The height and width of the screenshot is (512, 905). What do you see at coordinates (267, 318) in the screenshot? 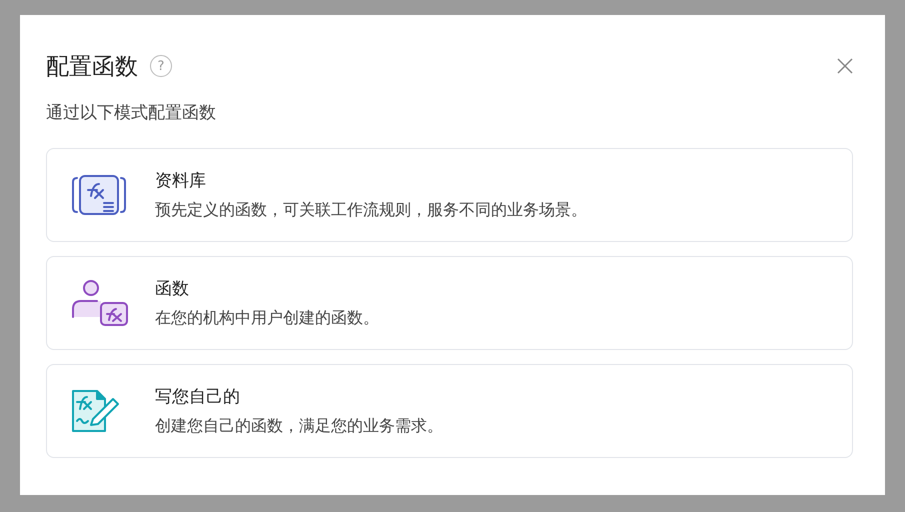
I see `option-description: 在您的机构中用户创建的函数。` at bounding box center [267, 318].